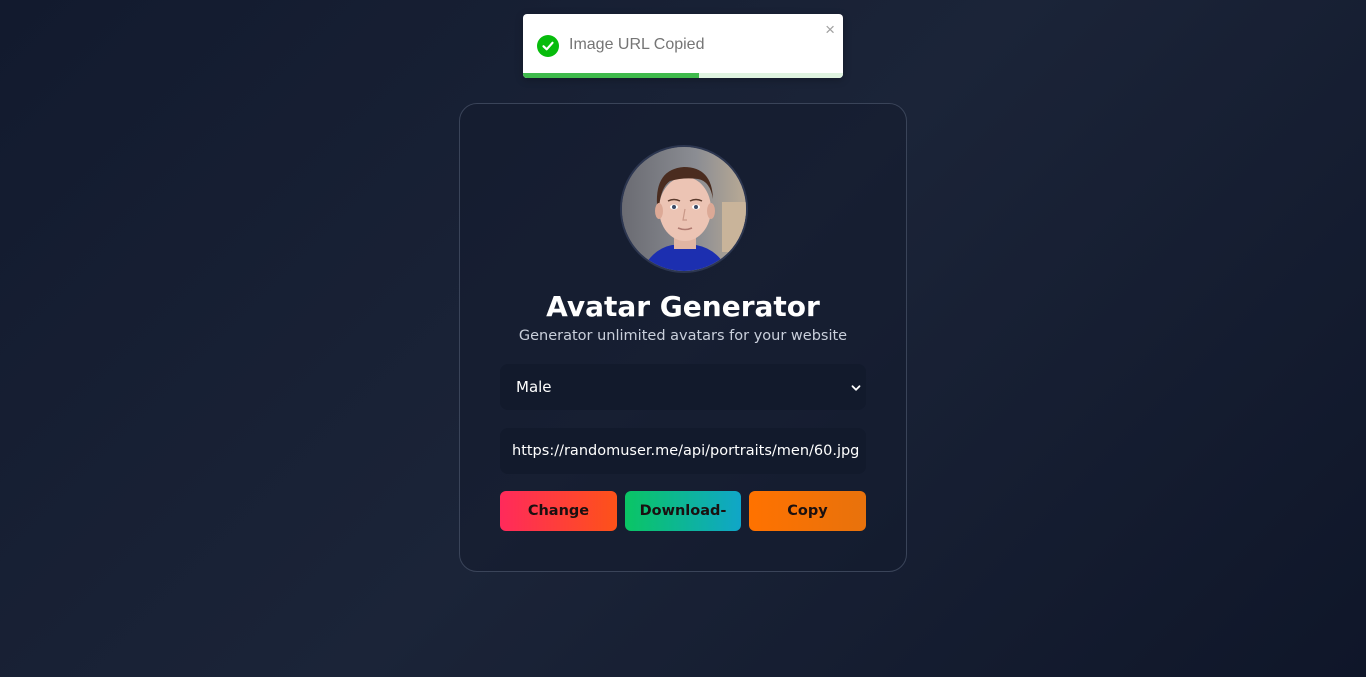  Describe the element at coordinates (558, 511) in the screenshot. I see `change-button: Change` at that location.